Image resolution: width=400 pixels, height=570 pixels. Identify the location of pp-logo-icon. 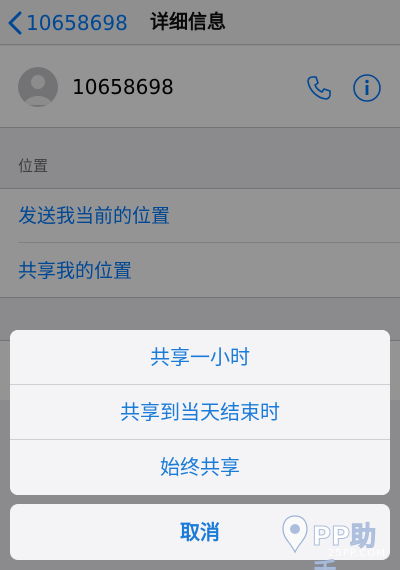
(295, 534).